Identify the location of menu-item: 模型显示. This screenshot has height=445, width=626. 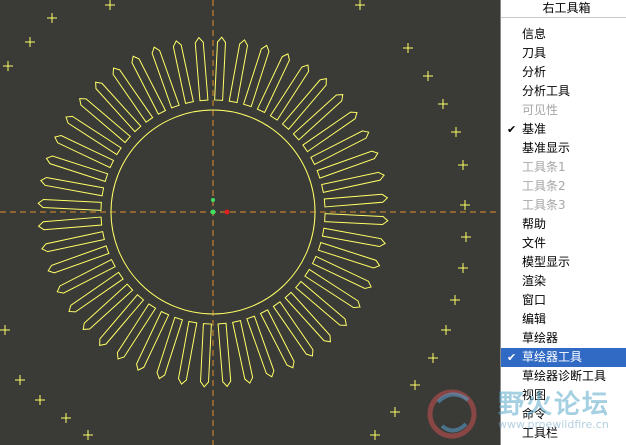
(563, 262).